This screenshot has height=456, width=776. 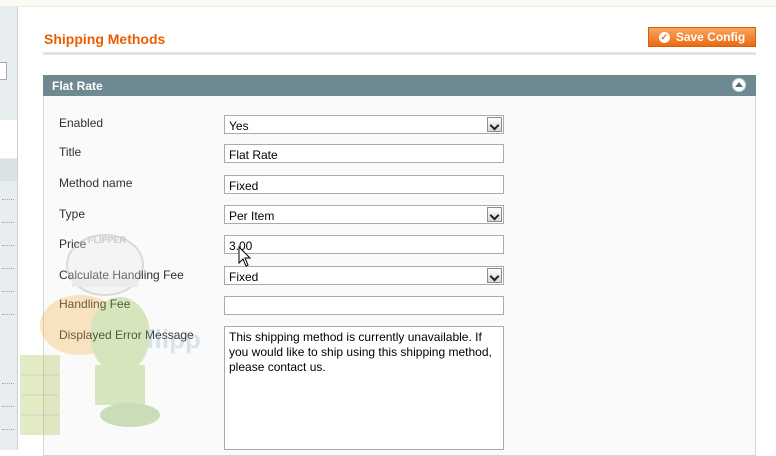 I want to click on flat-rate-section-header: Flat Rate, so click(x=399, y=85).